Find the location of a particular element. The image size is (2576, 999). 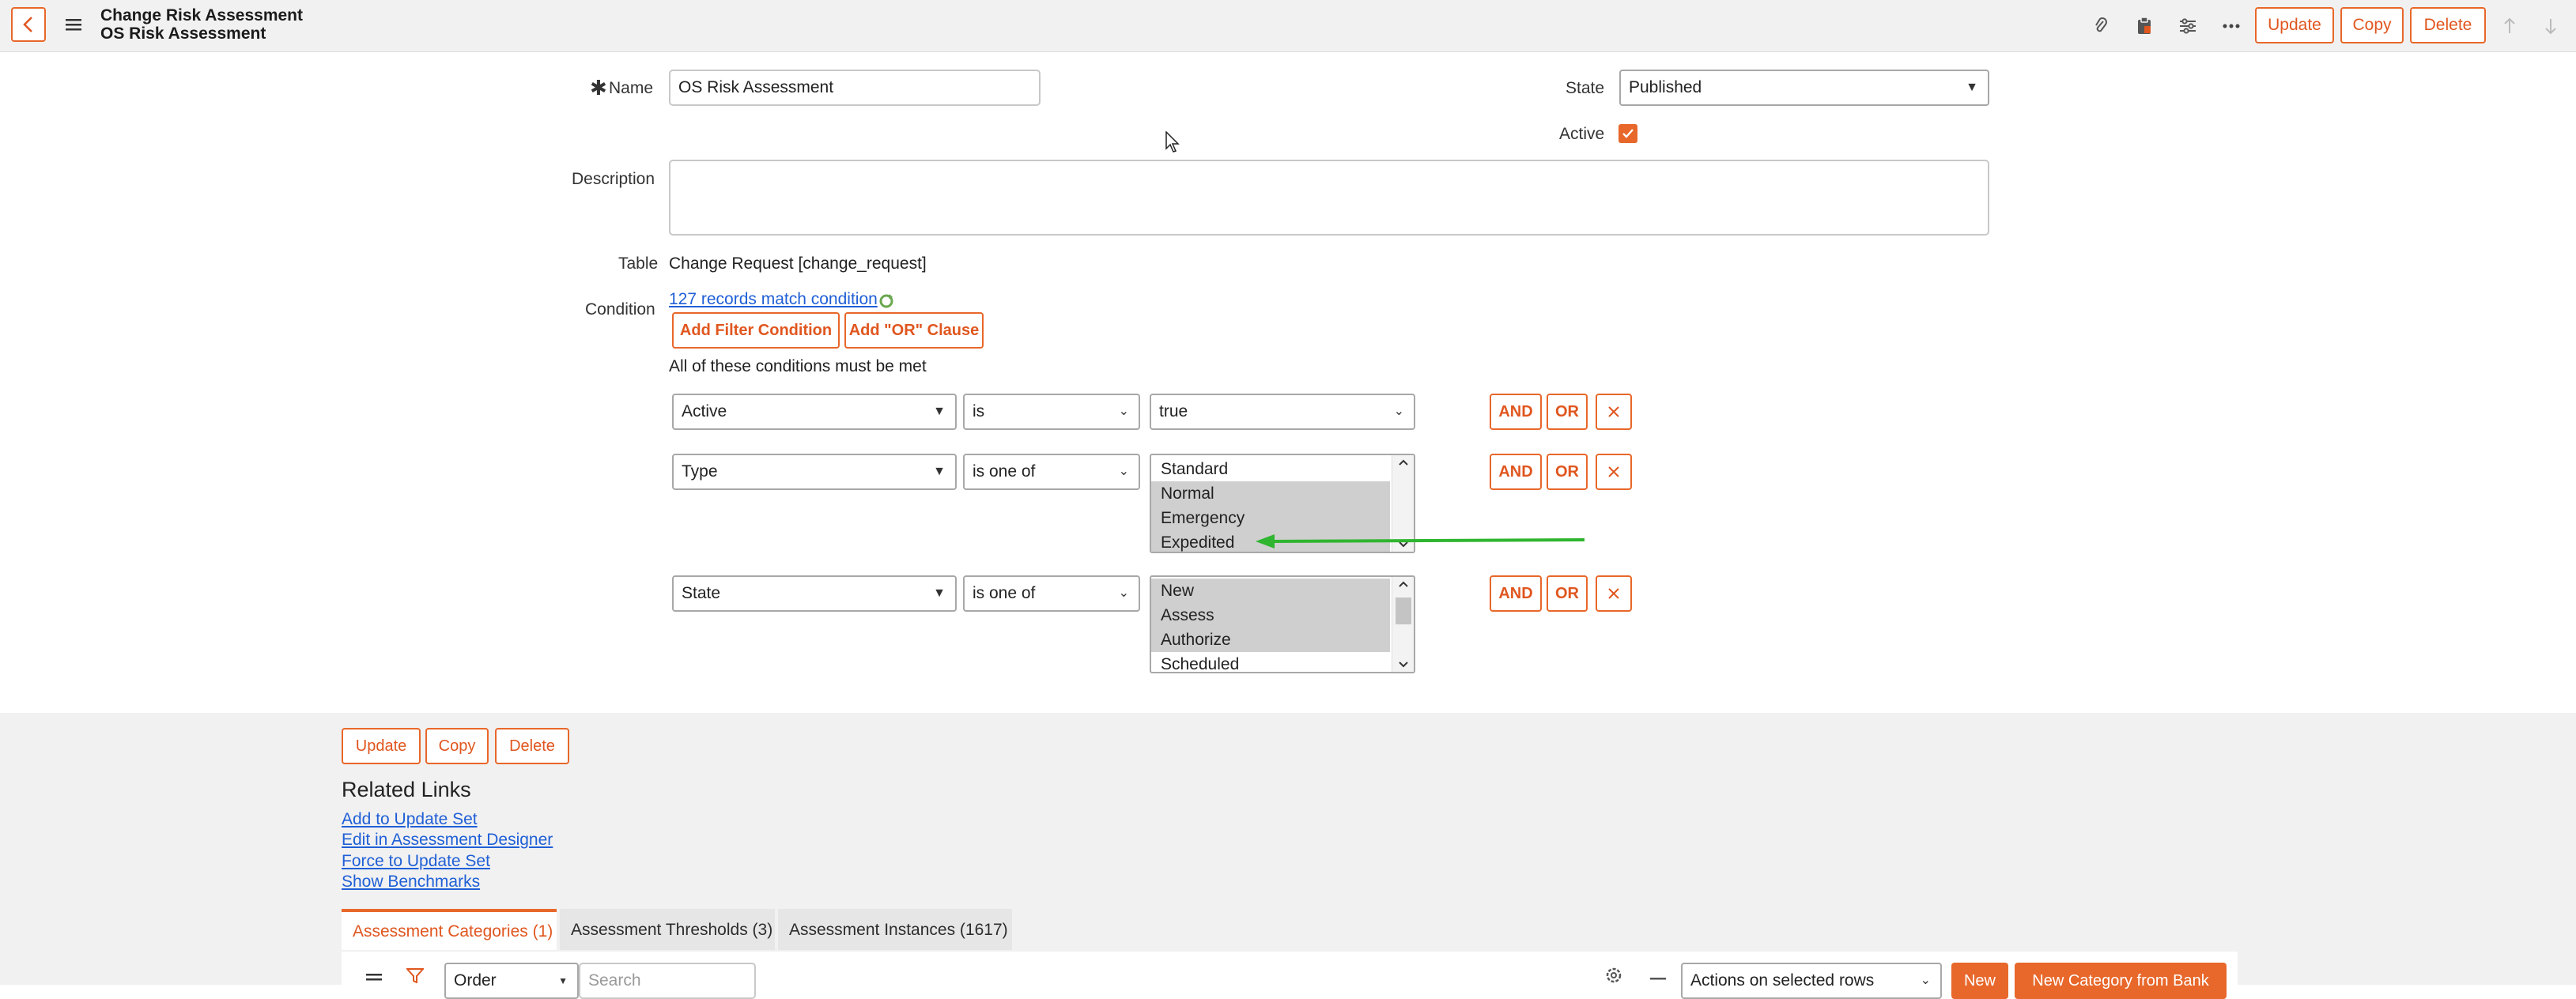

add-filter-condition-button: Add Filter Condition is located at coordinates (756, 330).